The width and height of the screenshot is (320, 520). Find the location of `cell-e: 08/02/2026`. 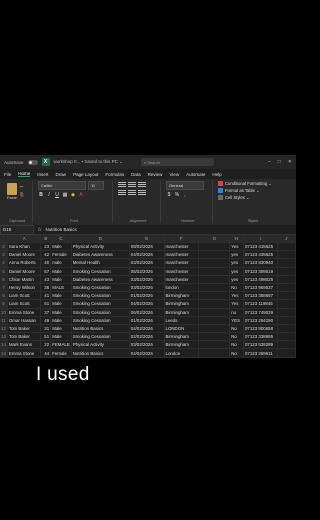

cell-e: 08/02/2026 is located at coordinates (147, 247).